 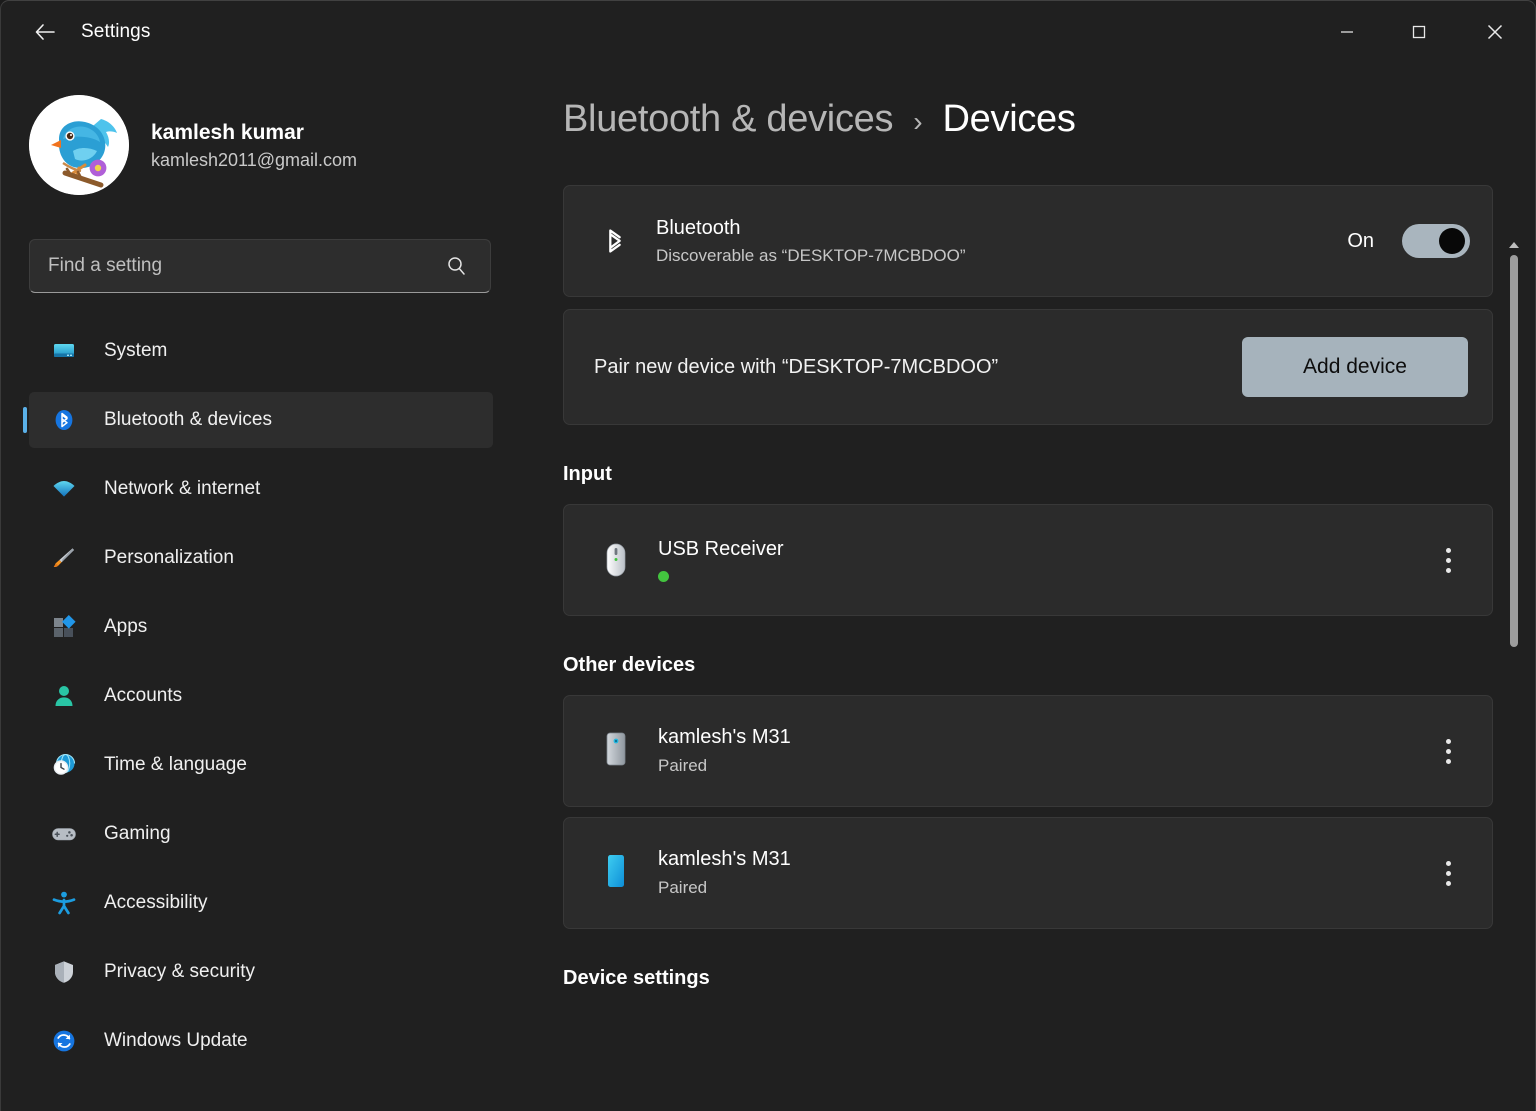 I want to click on sidebar-item-personalization: Personalization, so click(x=261, y=558).